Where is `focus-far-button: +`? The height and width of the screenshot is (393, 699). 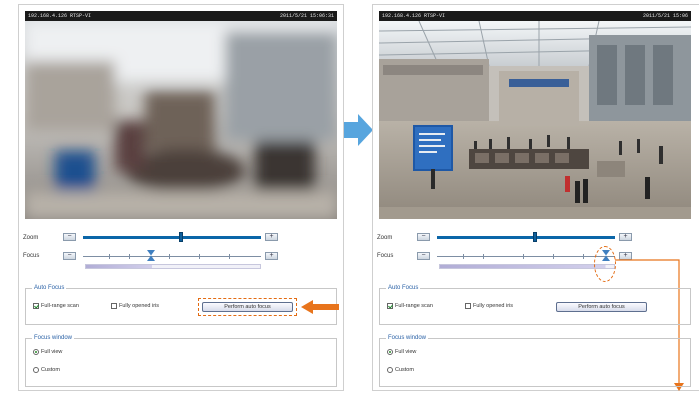
focus-far-button: + is located at coordinates (271, 256).